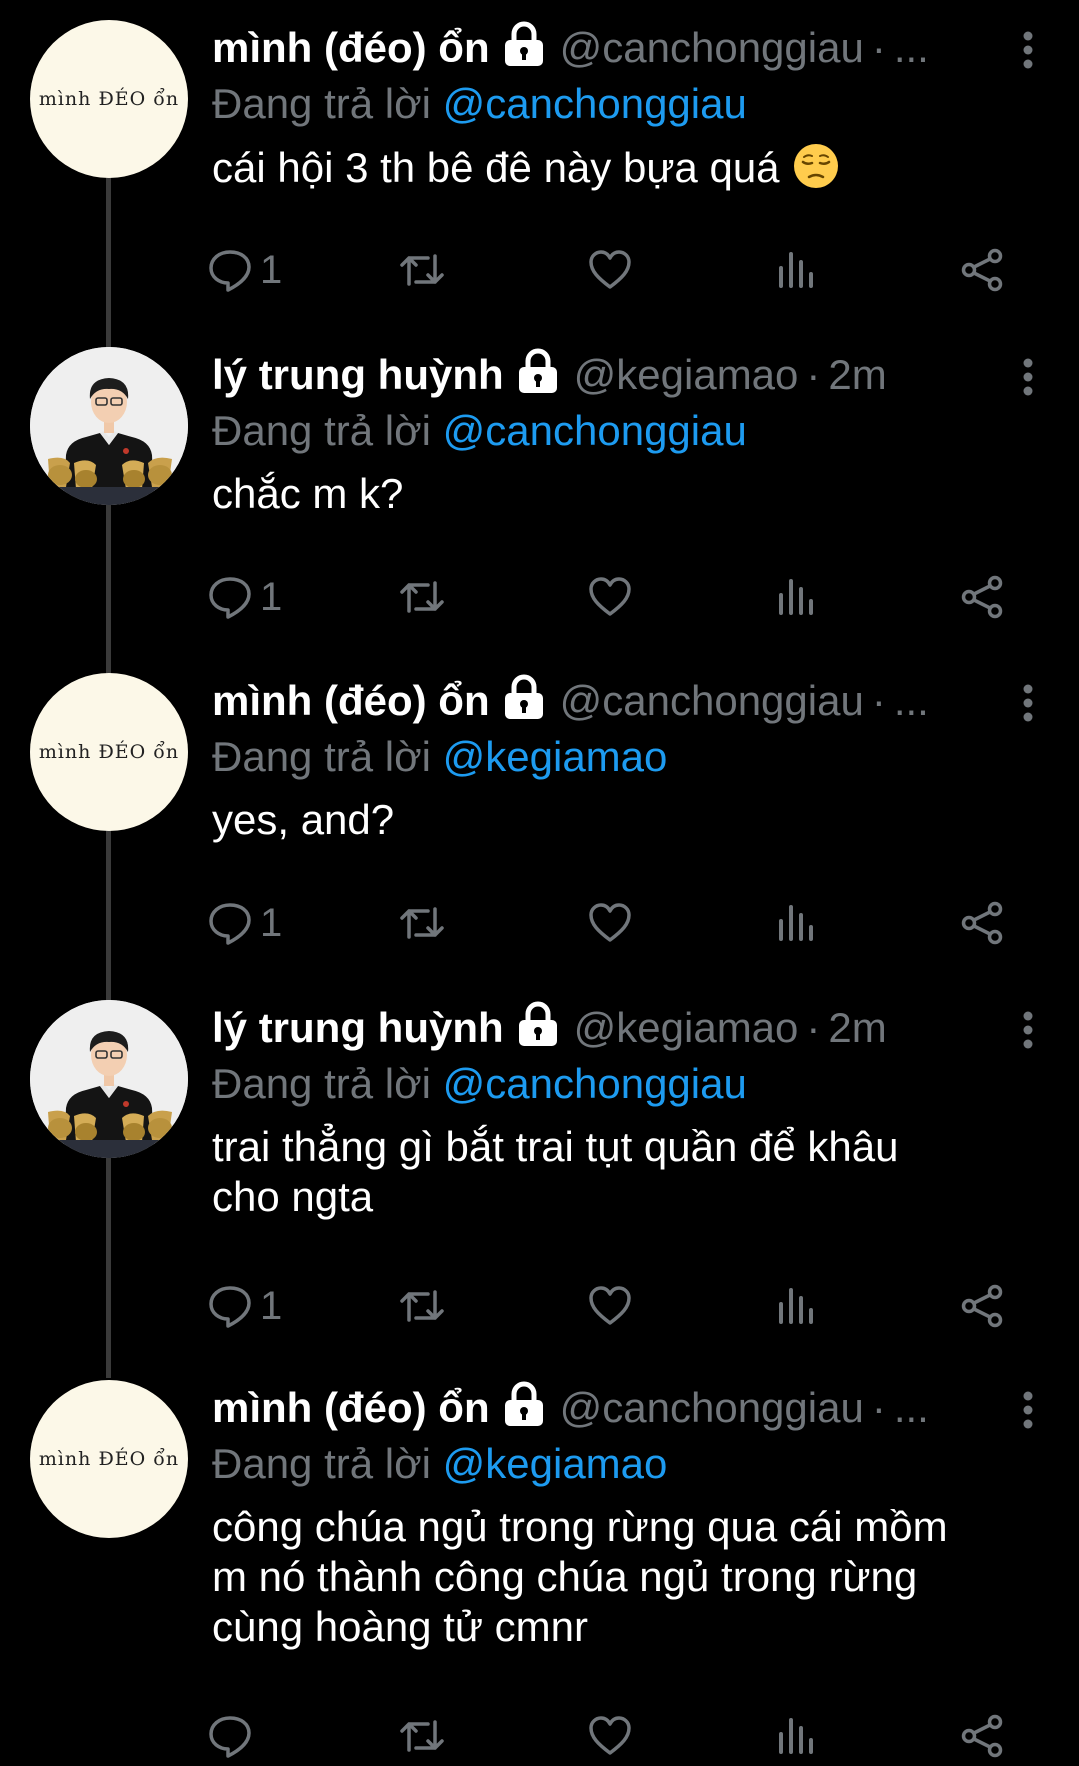  I want to click on reply-button, so click(233, 1736).